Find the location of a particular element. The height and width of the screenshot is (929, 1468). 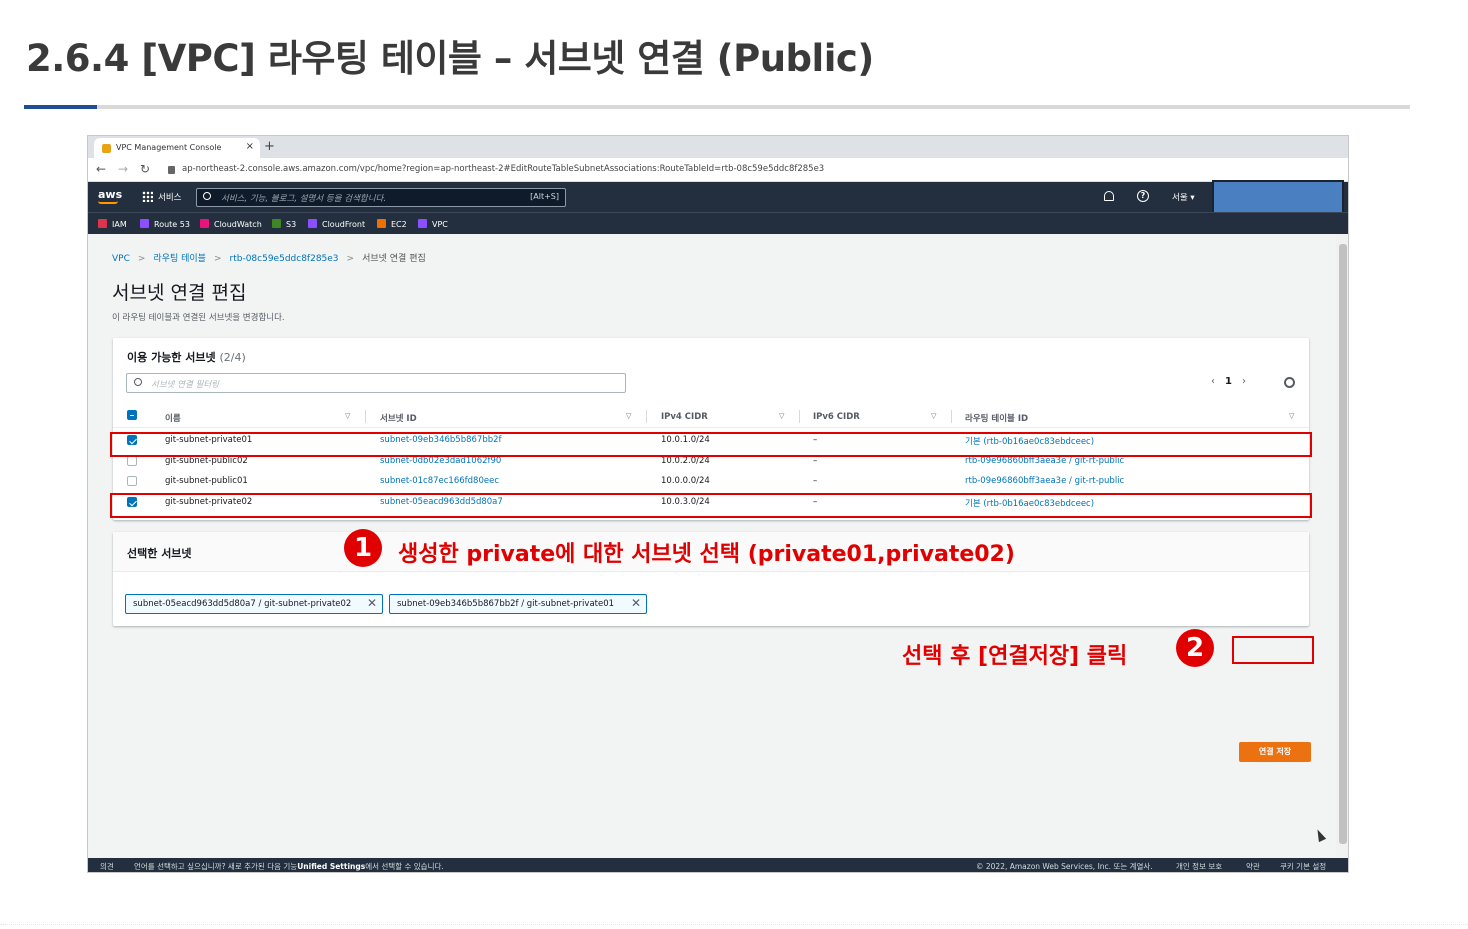

favorite-cloudfront: CloudFront is located at coordinates (336, 224).